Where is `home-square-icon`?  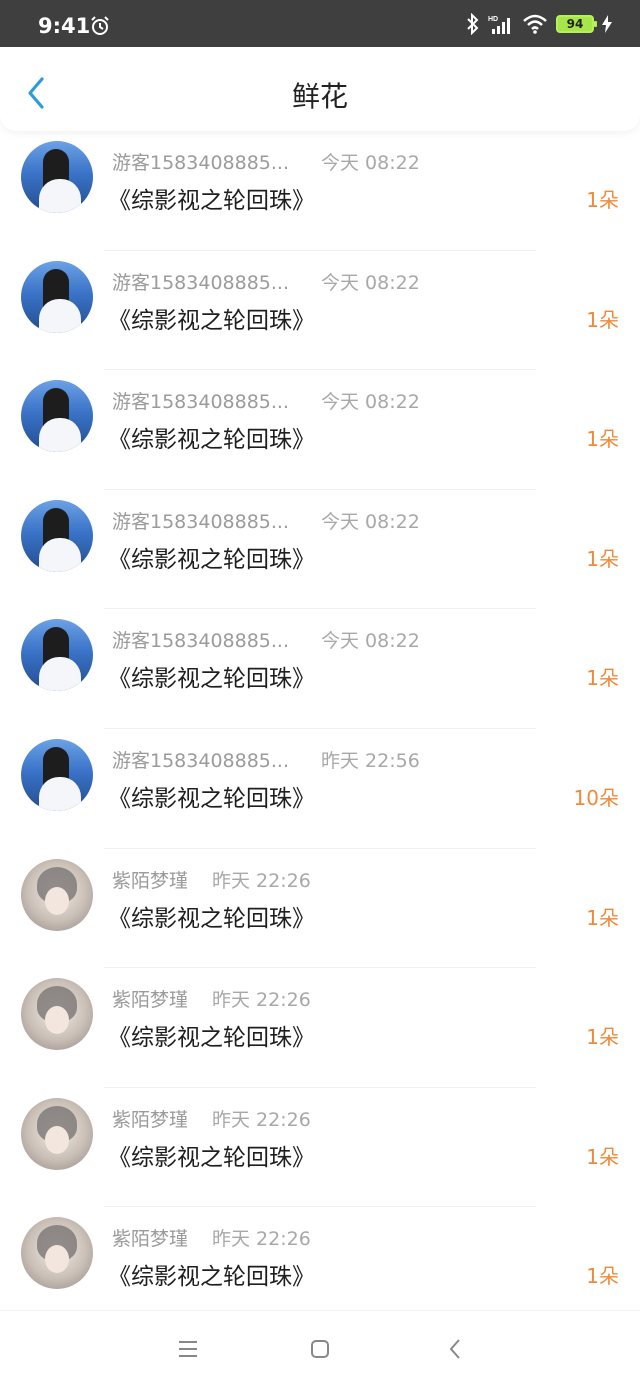 home-square-icon is located at coordinates (320, 1349).